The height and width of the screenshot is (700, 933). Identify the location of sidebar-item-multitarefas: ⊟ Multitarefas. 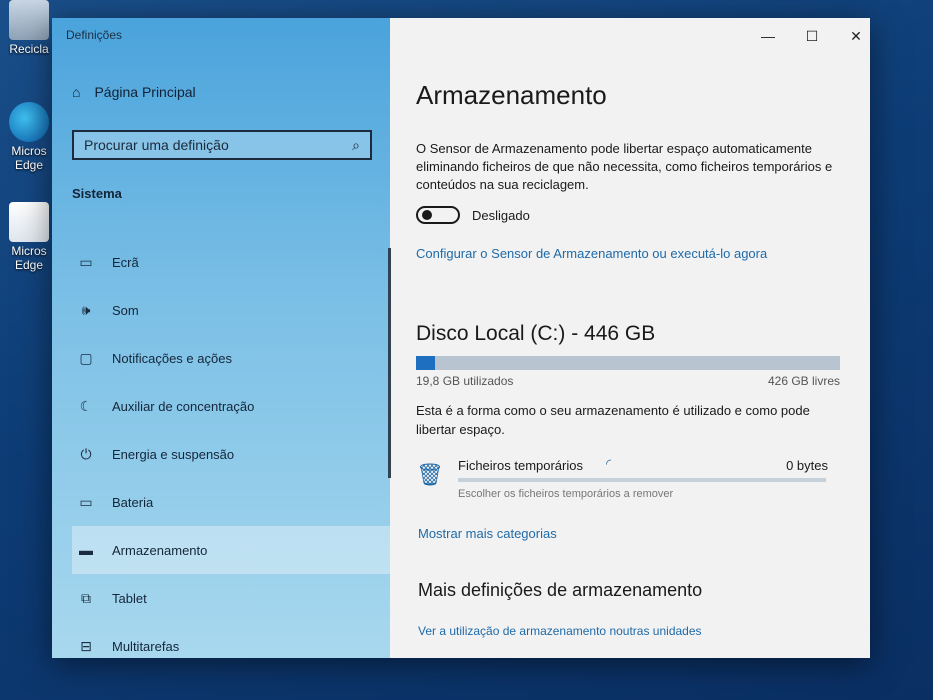
(231, 646).